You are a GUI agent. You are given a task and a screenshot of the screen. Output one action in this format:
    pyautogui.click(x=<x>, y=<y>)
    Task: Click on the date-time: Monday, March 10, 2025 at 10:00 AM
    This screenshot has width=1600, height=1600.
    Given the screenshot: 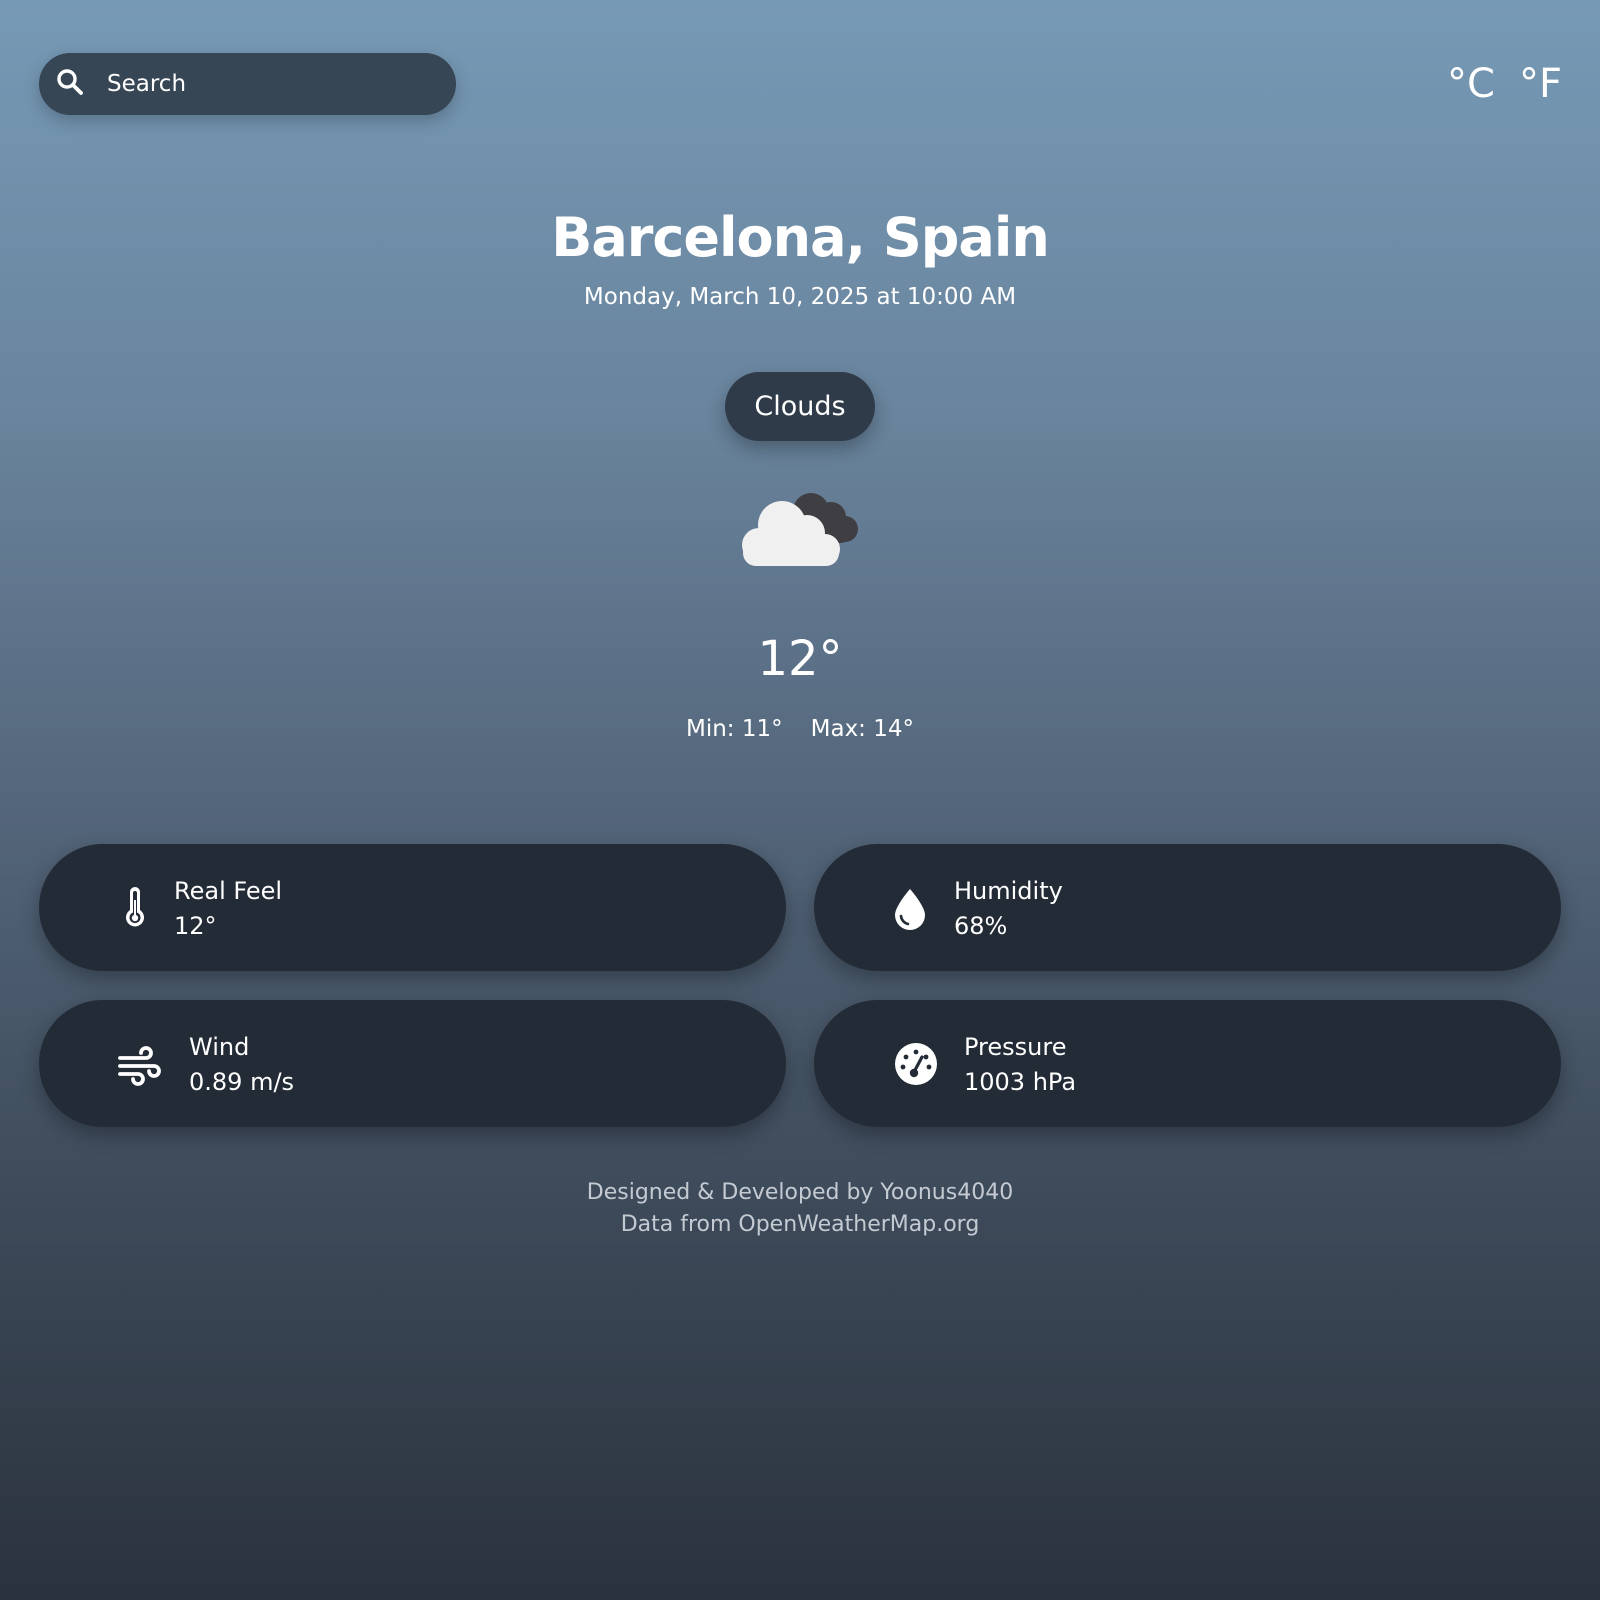 What is the action you would take?
    pyautogui.click(x=800, y=297)
    